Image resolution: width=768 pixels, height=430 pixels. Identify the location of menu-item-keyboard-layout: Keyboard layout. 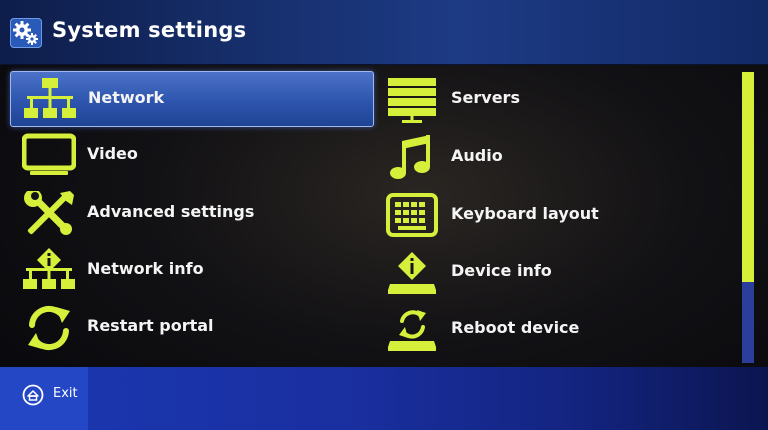
(555, 215).